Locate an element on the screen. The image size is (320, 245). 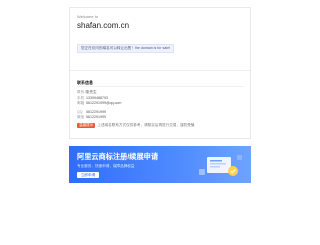
contact-row-wechat: 微信 5612291999 is located at coordinates (160, 118).